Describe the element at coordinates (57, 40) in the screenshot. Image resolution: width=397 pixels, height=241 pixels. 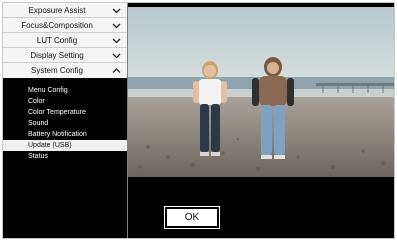
I see `menu-item-label: LUT Config` at that location.